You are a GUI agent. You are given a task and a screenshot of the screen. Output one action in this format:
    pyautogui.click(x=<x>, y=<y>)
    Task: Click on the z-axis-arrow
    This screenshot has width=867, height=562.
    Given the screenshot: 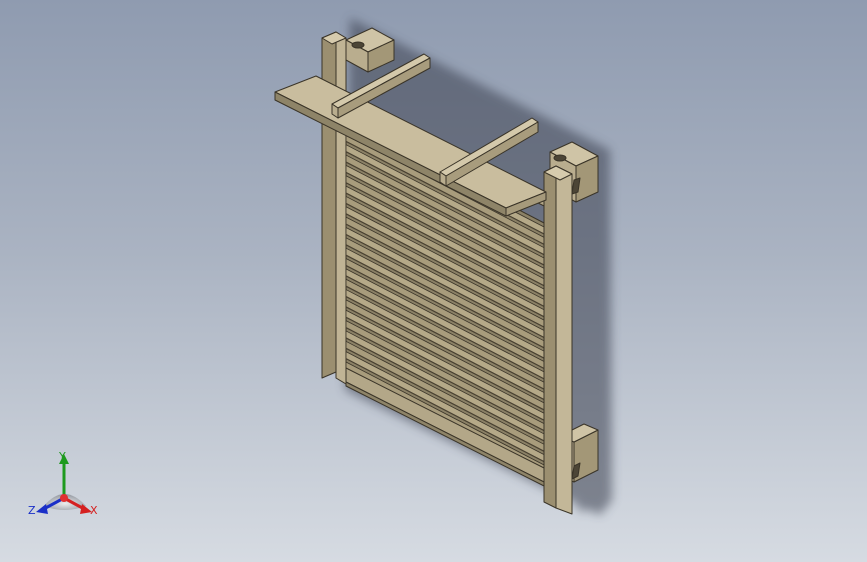 What is the action you would take?
    pyautogui.click(x=42, y=509)
    